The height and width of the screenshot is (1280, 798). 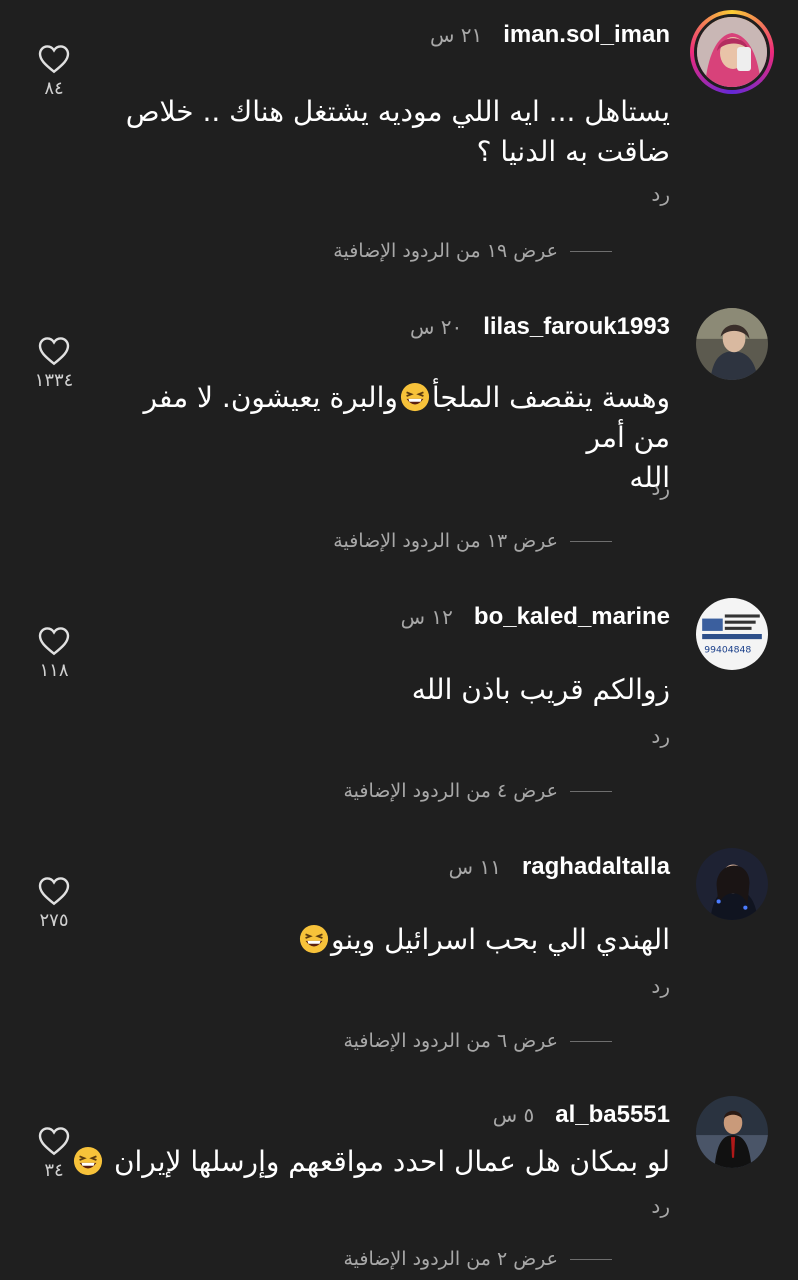 What do you see at coordinates (727, 650) in the screenshot?
I see `avatar-phone-text: 99404848` at bounding box center [727, 650].